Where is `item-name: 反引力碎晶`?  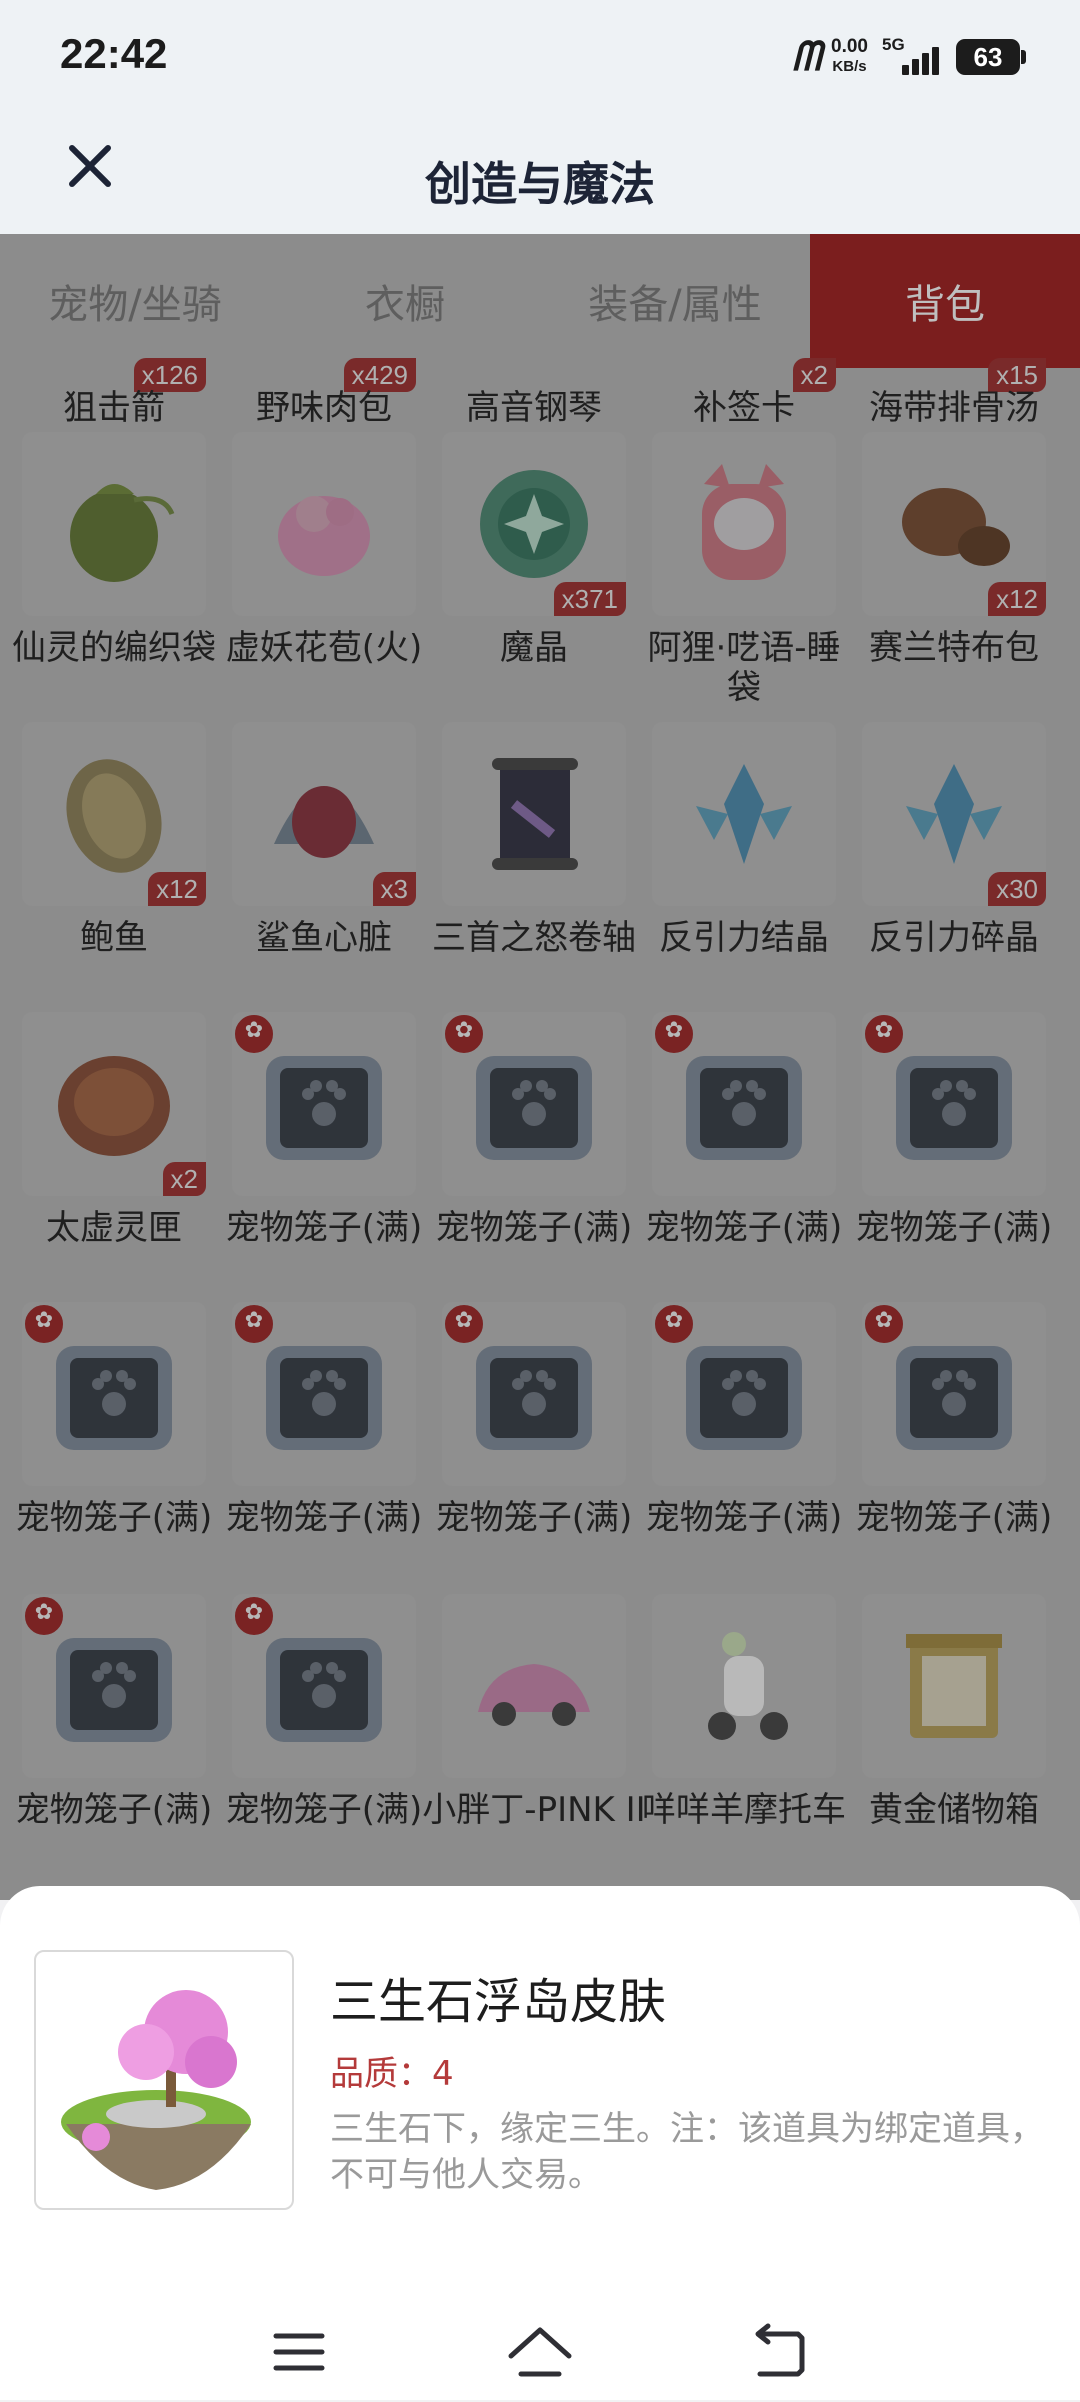 item-name: 反引力碎晶 is located at coordinates (954, 938).